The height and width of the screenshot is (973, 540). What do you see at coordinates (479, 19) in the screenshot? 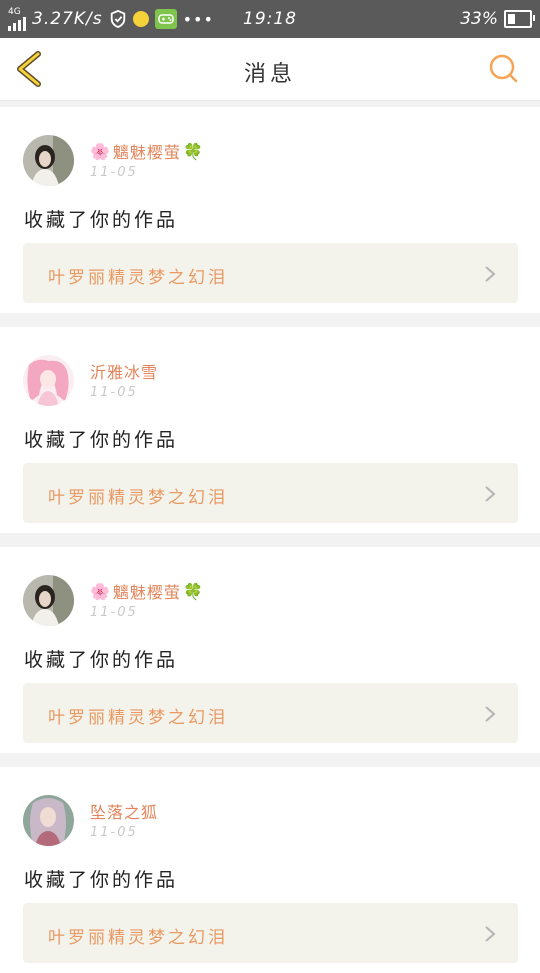
I see `battery-percent: 33%` at bounding box center [479, 19].